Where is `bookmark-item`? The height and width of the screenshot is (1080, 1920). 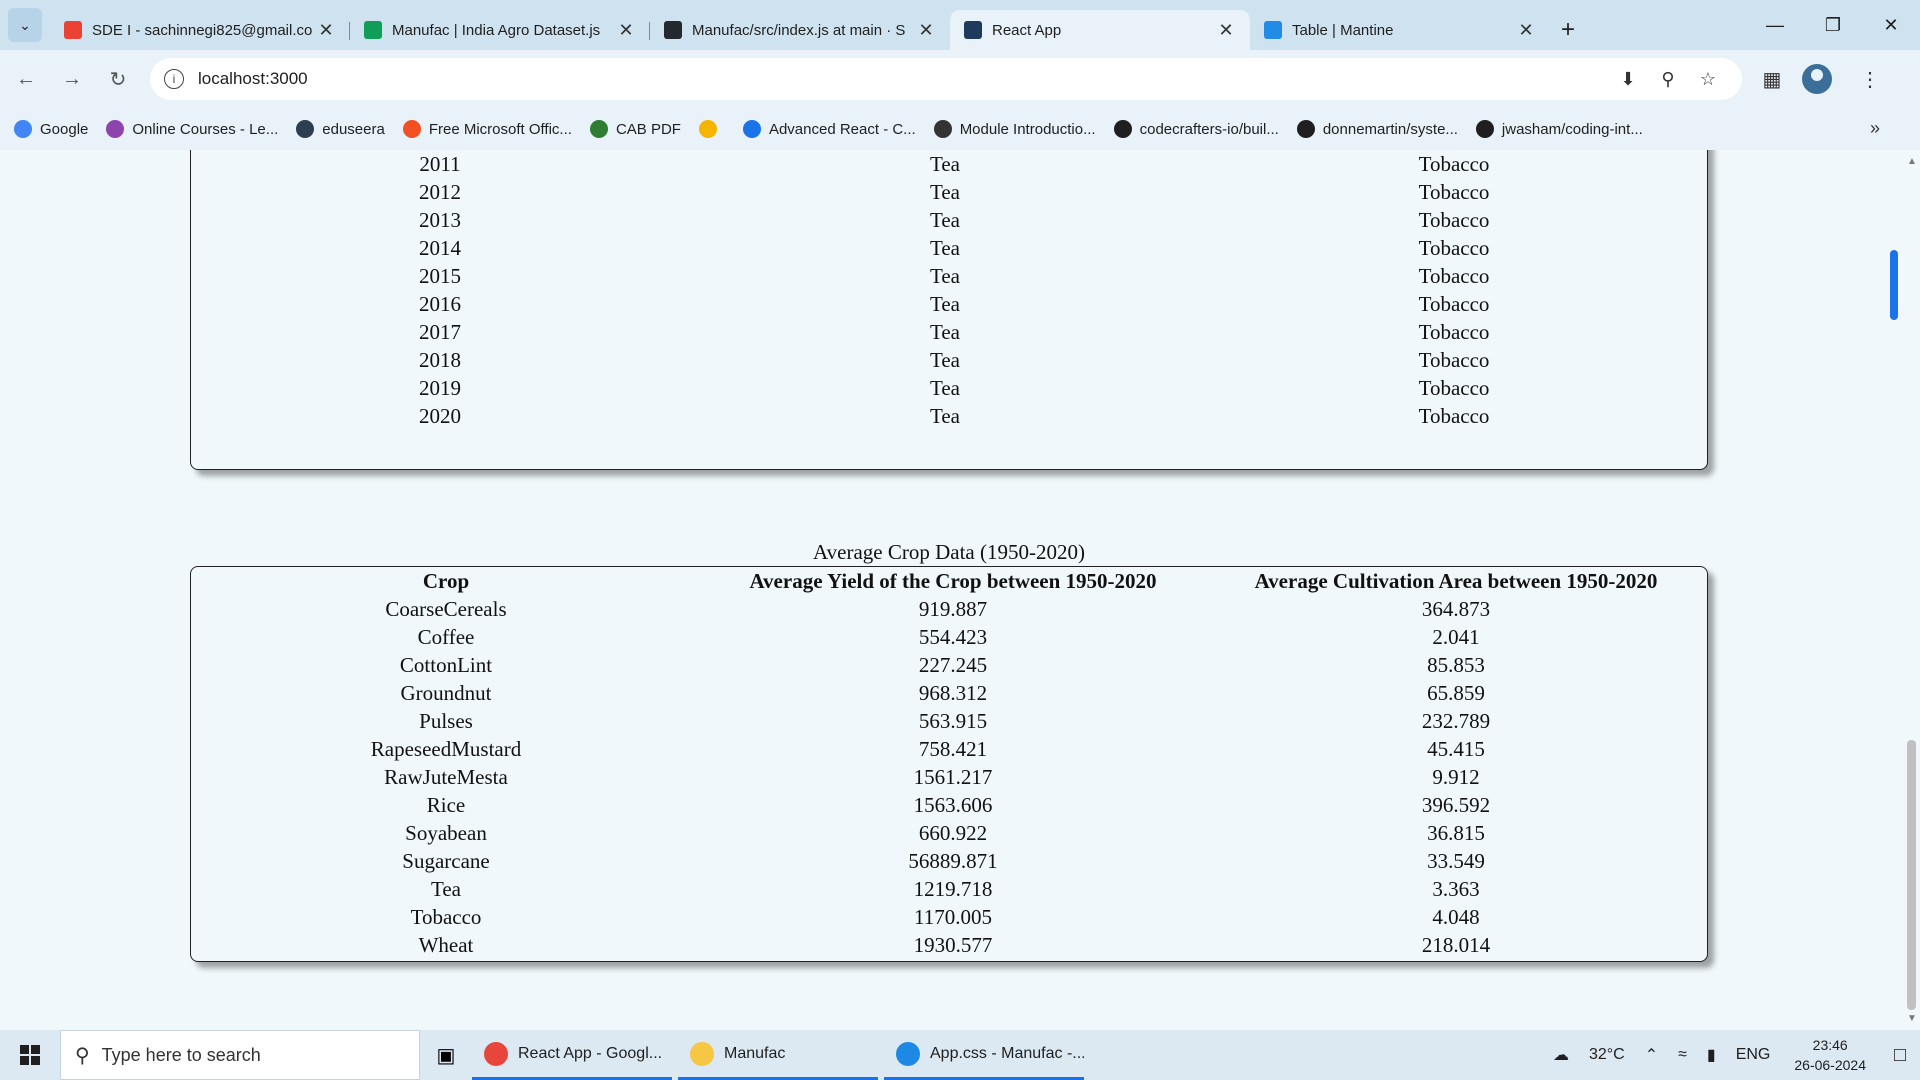 bookmark-item is located at coordinates (711, 129).